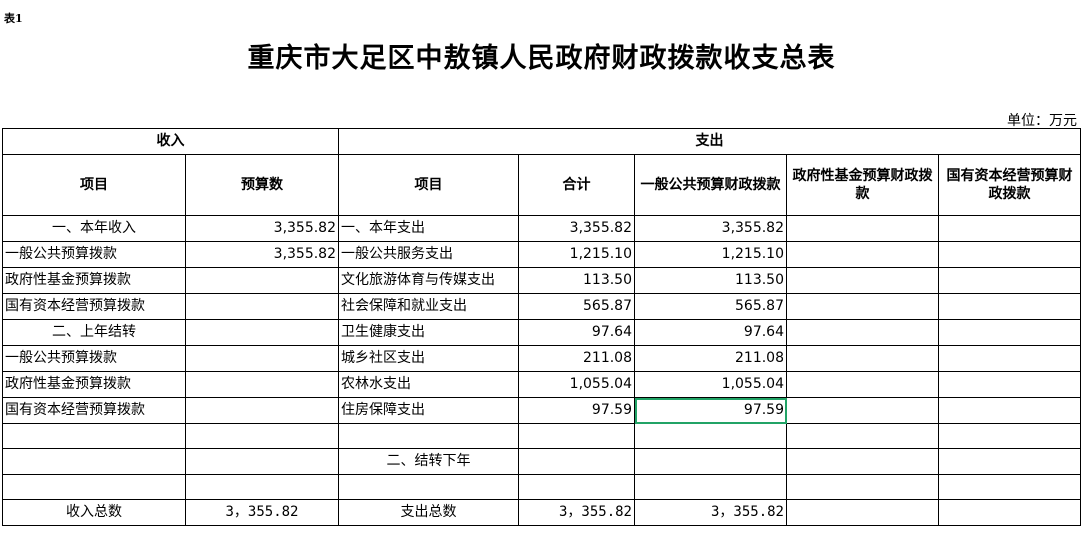 The height and width of the screenshot is (534, 1083). I want to click on col-header-total: 合计, so click(576, 185).